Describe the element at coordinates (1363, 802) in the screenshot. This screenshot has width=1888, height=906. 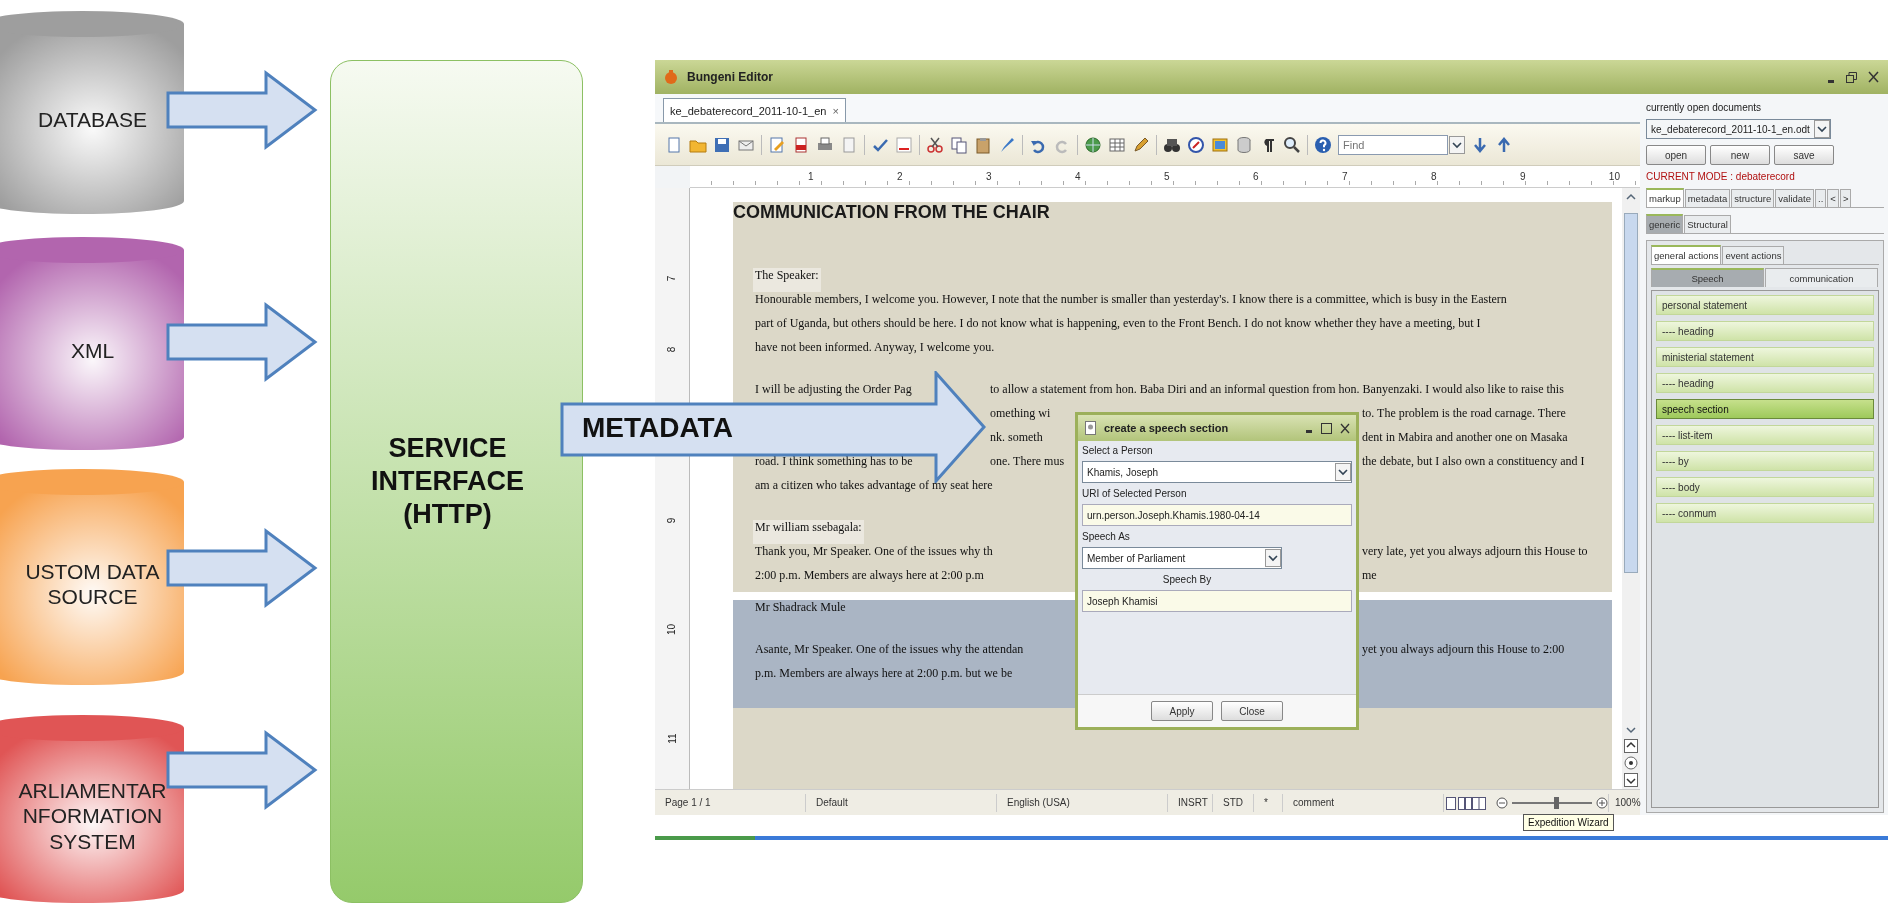
I see `comment-field: comment` at that location.